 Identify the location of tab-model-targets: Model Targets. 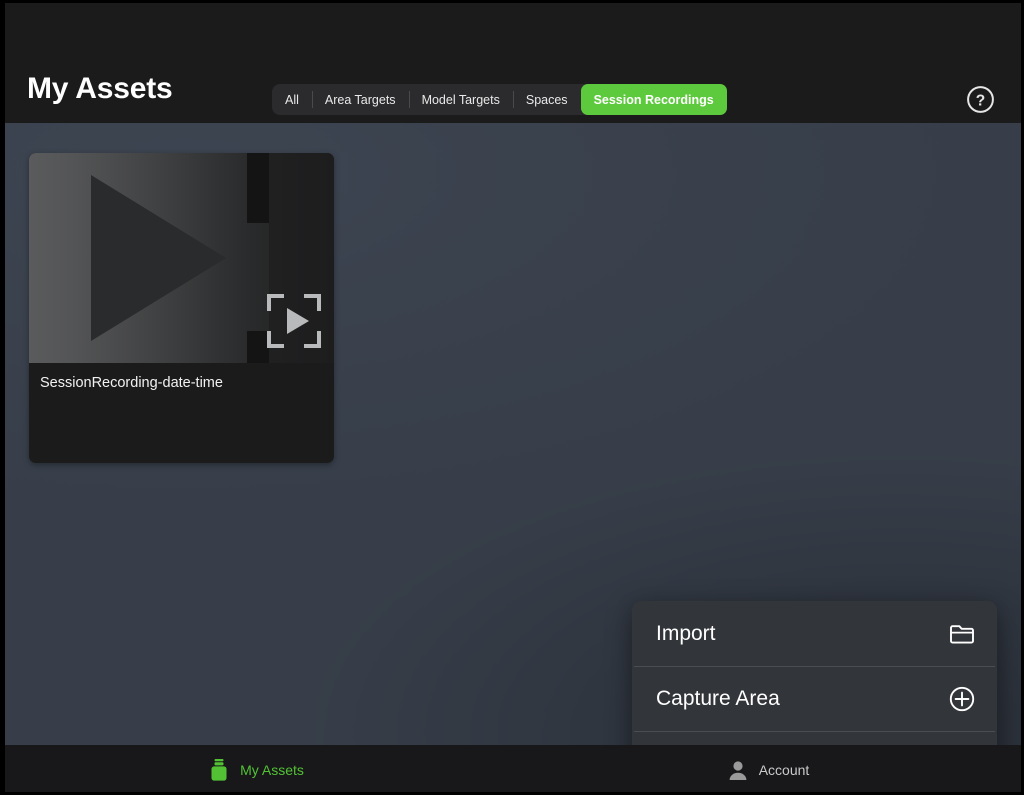
(460, 99).